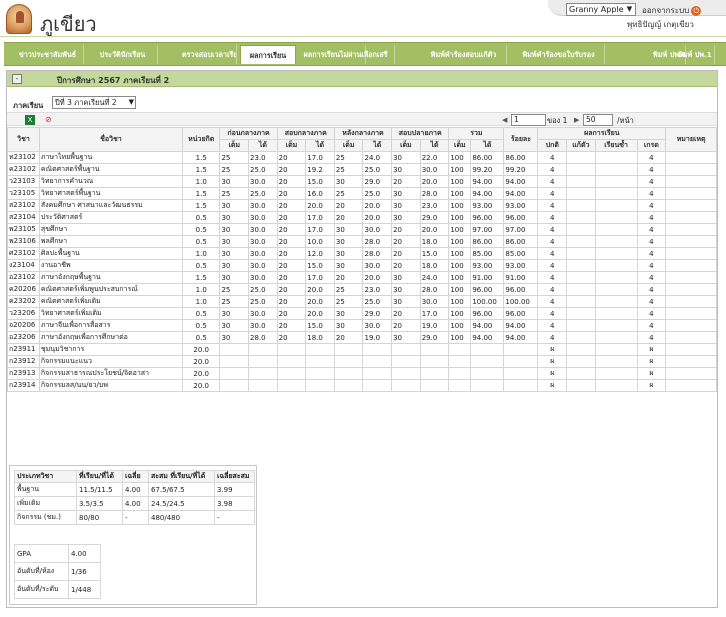 The height and width of the screenshot is (617, 726). What do you see at coordinates (234, 503) in the screenshot?
I see `summary-cell: 3.98` at bounding box center [234, 503].